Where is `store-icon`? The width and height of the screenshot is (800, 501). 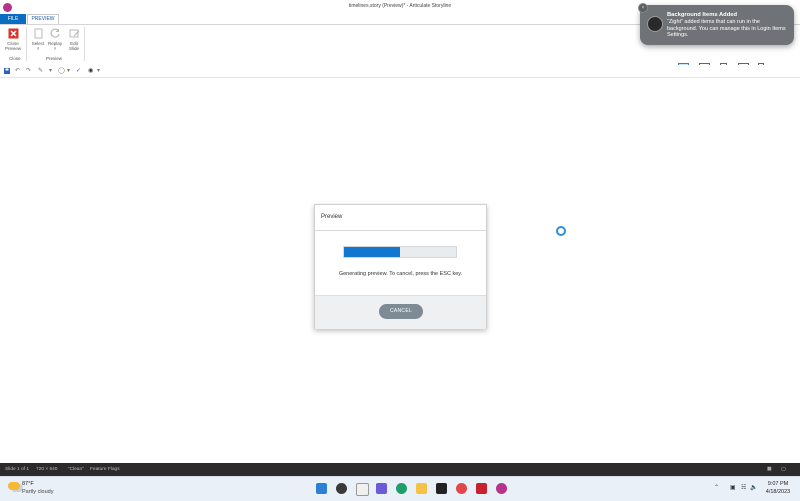 store-icon is located at coordinates (441, 488).